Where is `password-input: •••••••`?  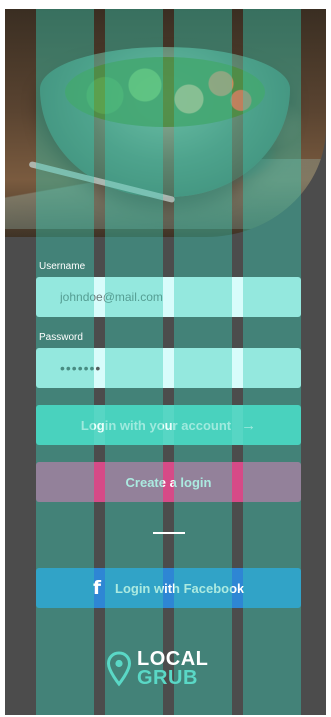
password-input: ••••••• is located at coordinates (168, 368).